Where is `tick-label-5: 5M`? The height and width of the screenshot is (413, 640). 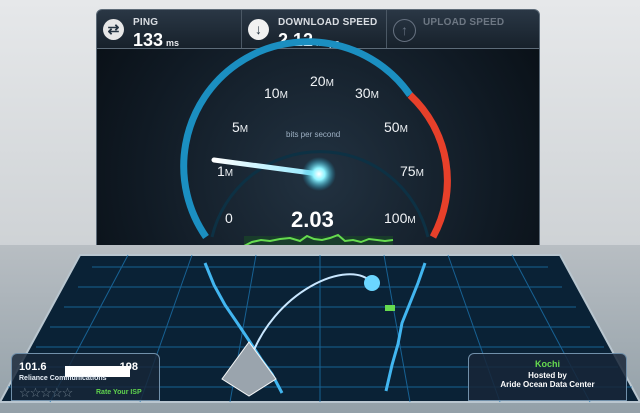
tick-label-5: 5M is located at coordinates (240, 127).